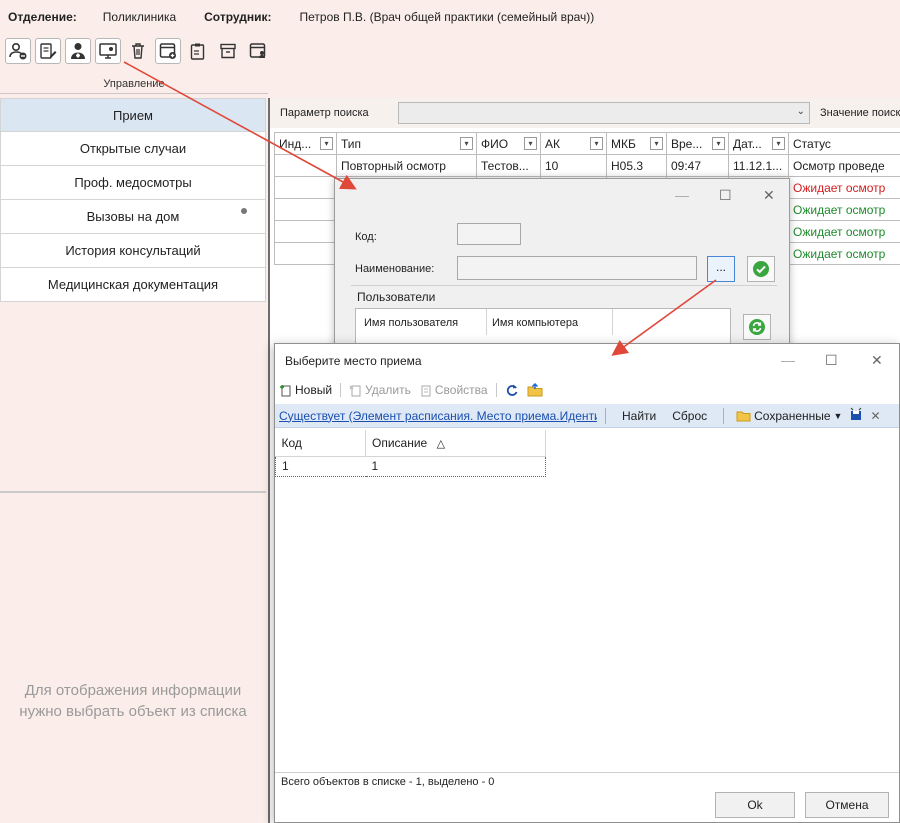 This screenshot has width=900, height=823. What do you see at coordinates (512, 390) in the screenshot?
I see `refresh-list-button` at bounding box center [512, 390].